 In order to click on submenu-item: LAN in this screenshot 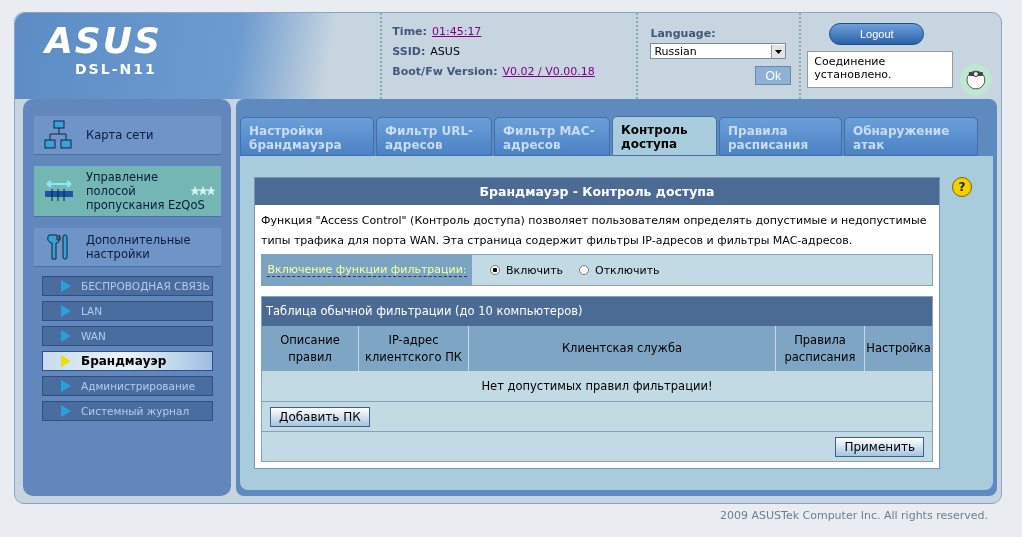, I will do `click(127, 311)`.